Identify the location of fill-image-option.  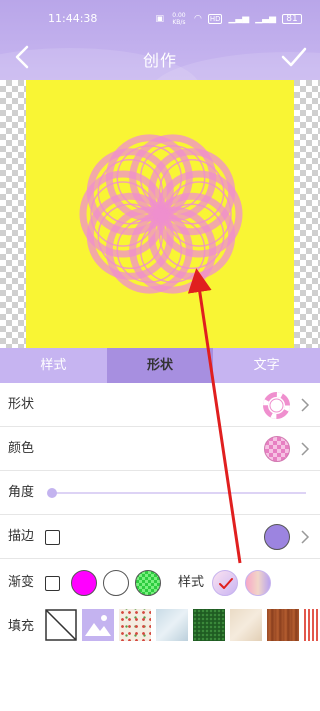
(98, 625).